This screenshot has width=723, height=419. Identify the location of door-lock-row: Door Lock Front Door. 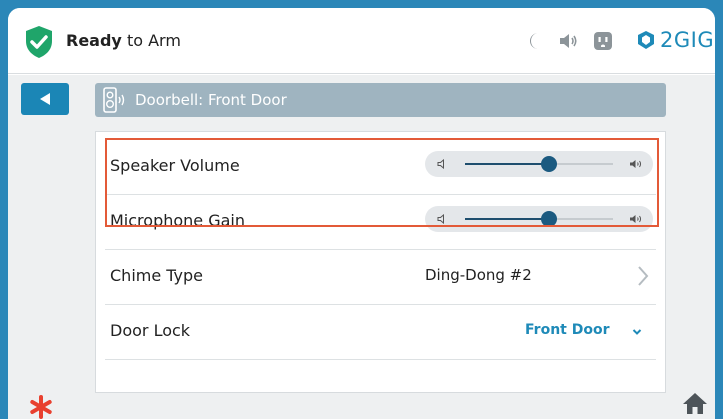
(380, 332).